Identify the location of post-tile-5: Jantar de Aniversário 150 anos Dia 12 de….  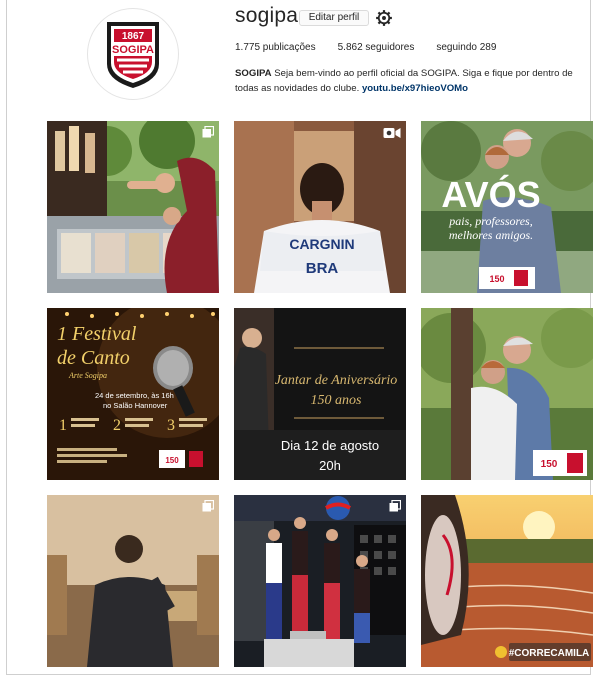
(320, 394).